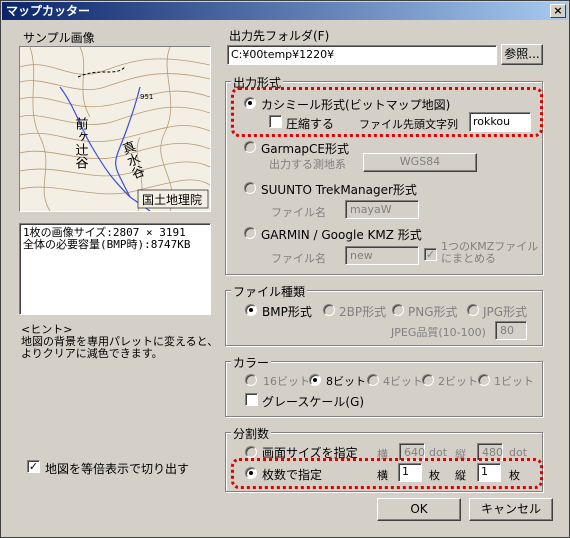 The image size is (570, 538). I want to click on 2bit-radio, so click(428, 380).